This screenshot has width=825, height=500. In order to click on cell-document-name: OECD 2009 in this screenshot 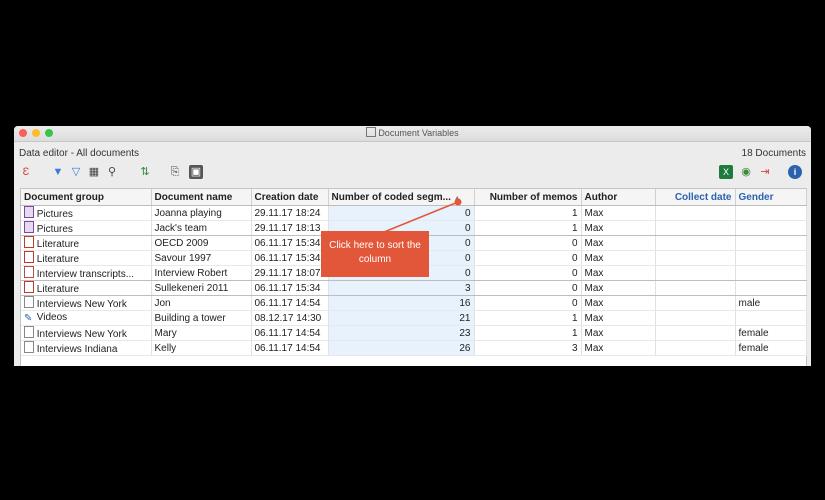, I will do `click(201, 243)`.